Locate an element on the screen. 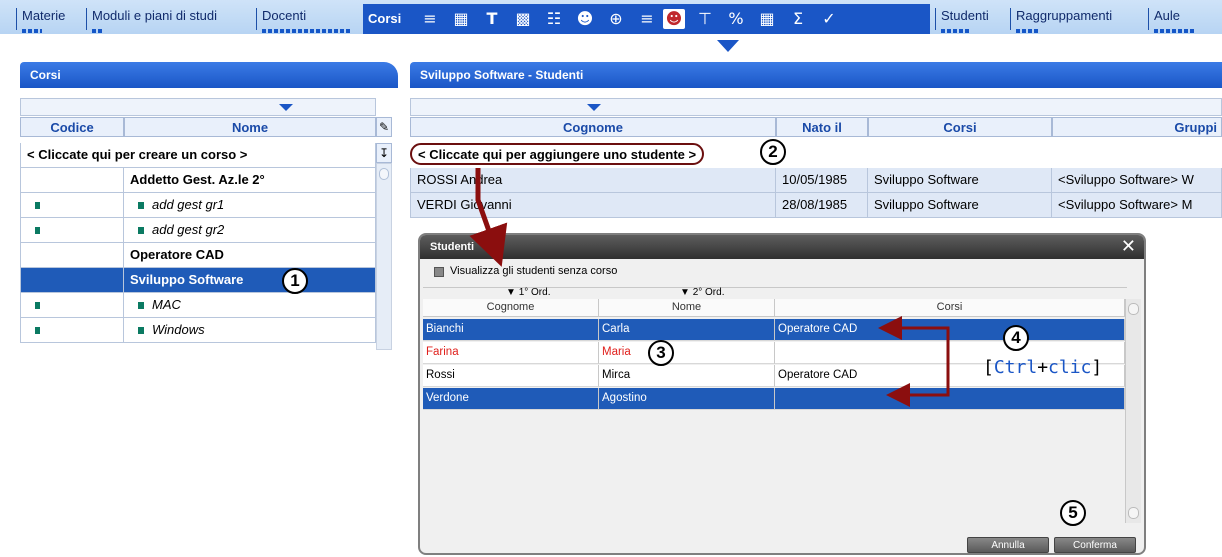 This screenshot has width=1222, height=557. course-name: add gest gr2 is located at coordinates (188, 229).